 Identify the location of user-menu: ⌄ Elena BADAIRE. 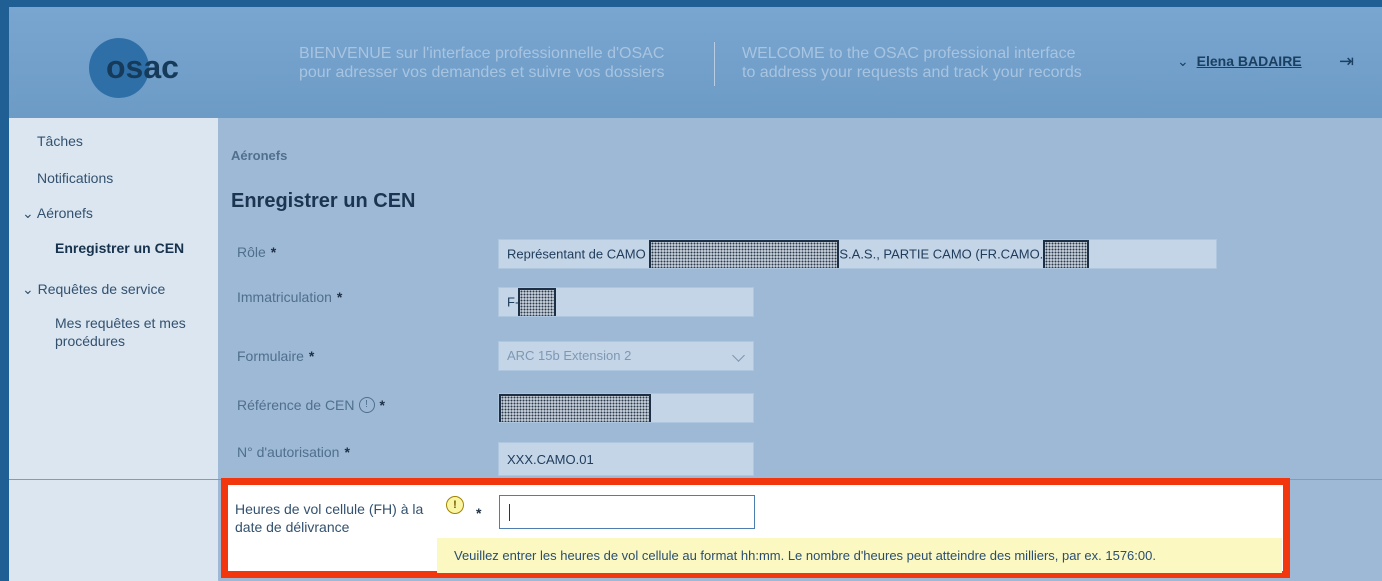
(1239, 61).